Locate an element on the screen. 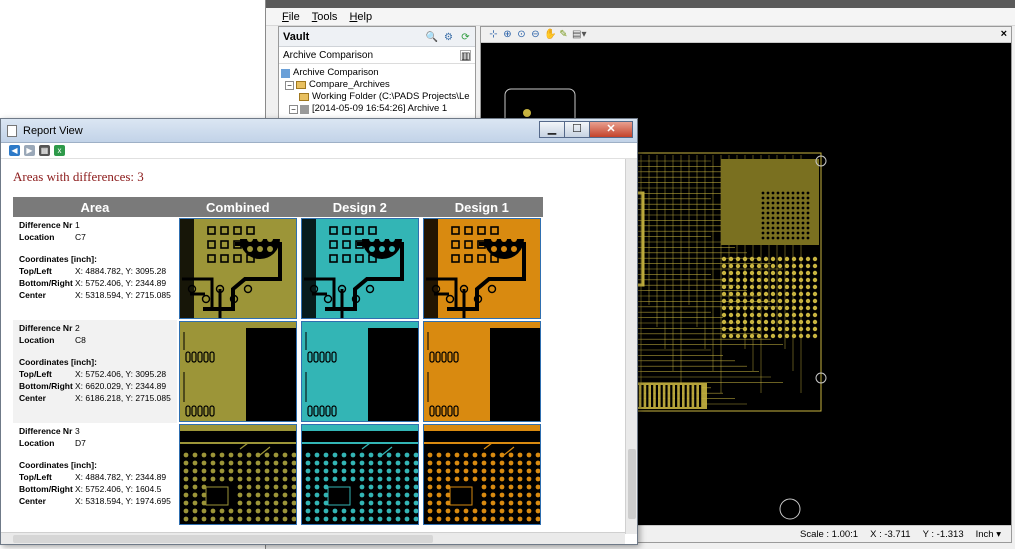 This screenshot has height=549, width=1015. zoom-in-icon: ⊕ is located at coordinates (507, 34).